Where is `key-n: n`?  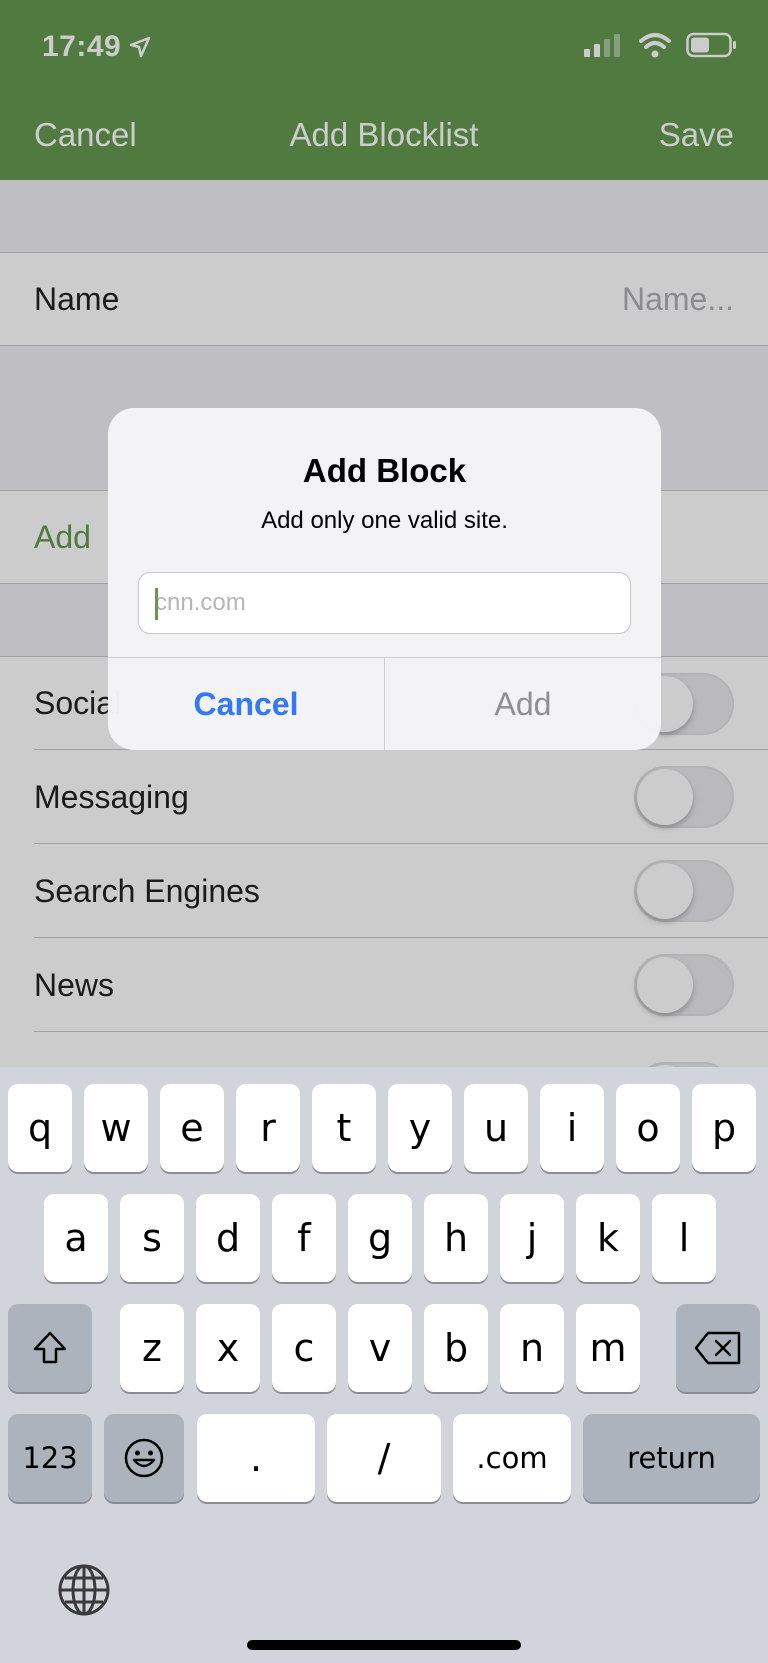 key-n: n is located at coordinates (532, 1348).